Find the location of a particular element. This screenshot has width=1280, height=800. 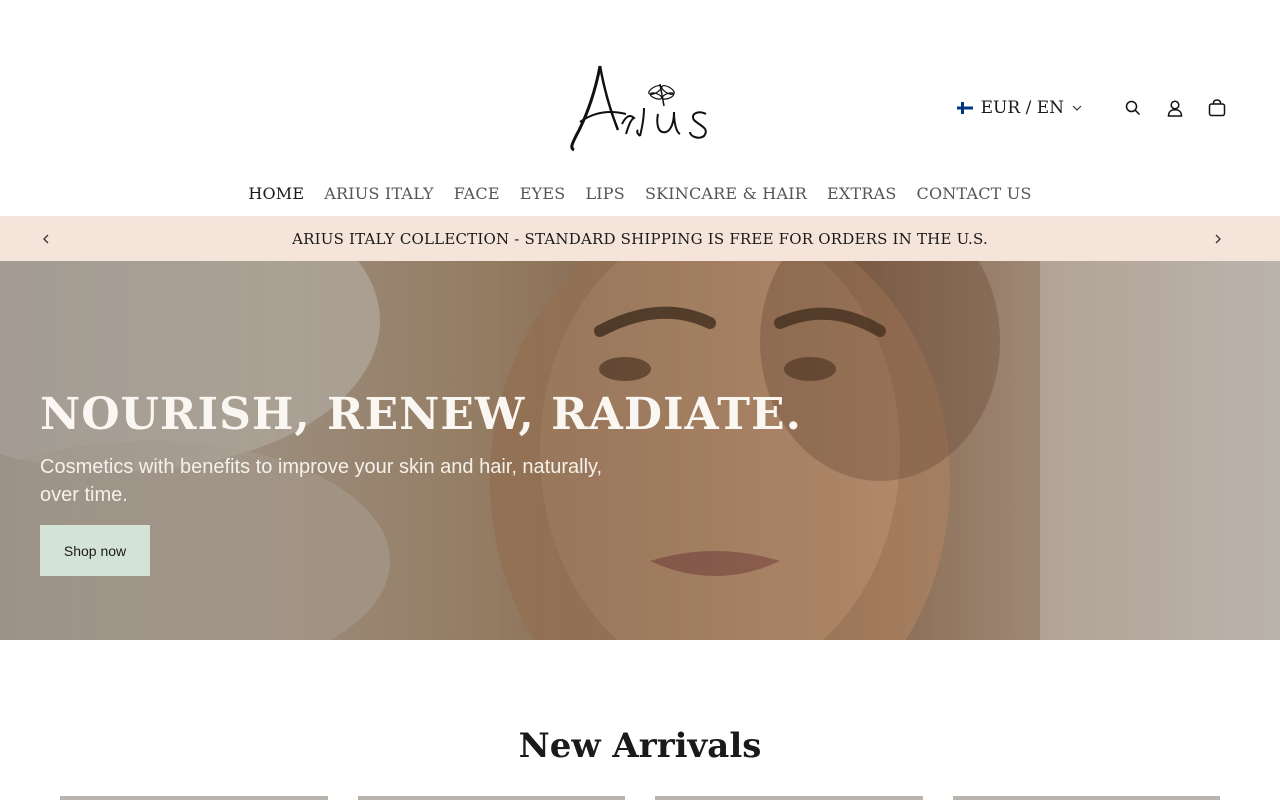

nav-item-arius-italy: ARIUS ITALY is located at coordinates (379, 193).